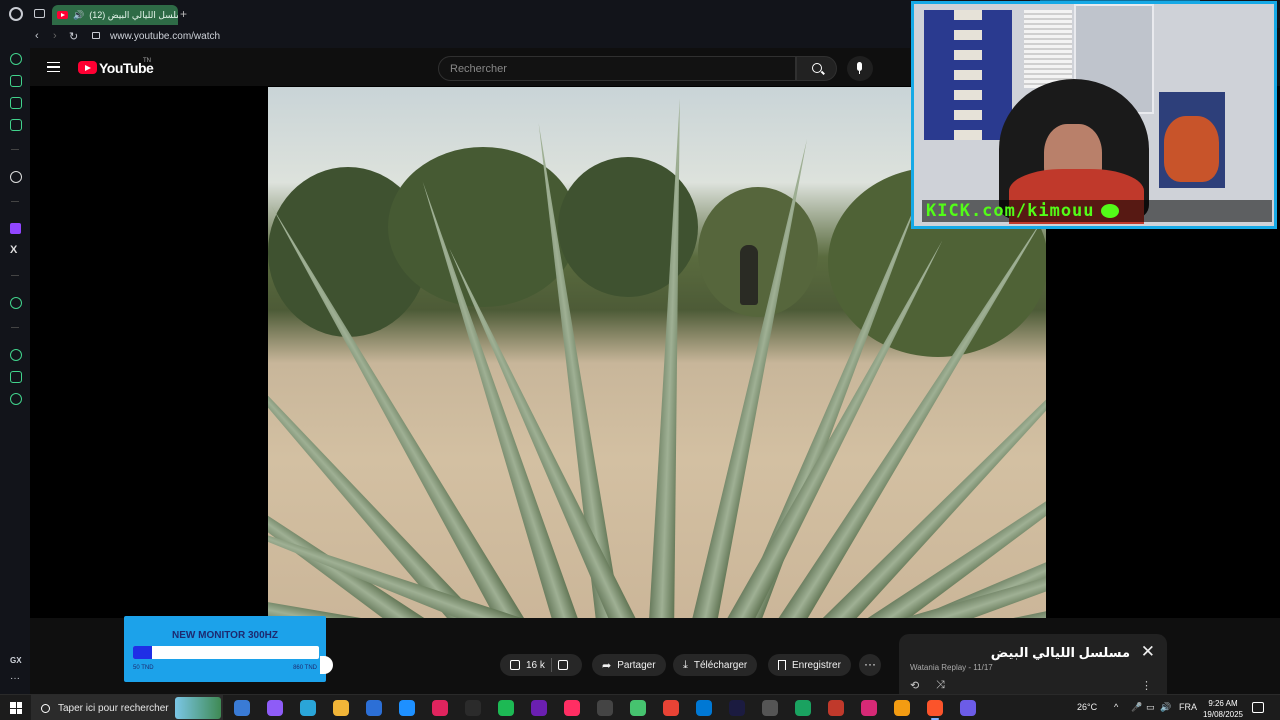 This screenshot has height=720, width=1280. I want to click on opera-logo-icon, so click(16, 14).